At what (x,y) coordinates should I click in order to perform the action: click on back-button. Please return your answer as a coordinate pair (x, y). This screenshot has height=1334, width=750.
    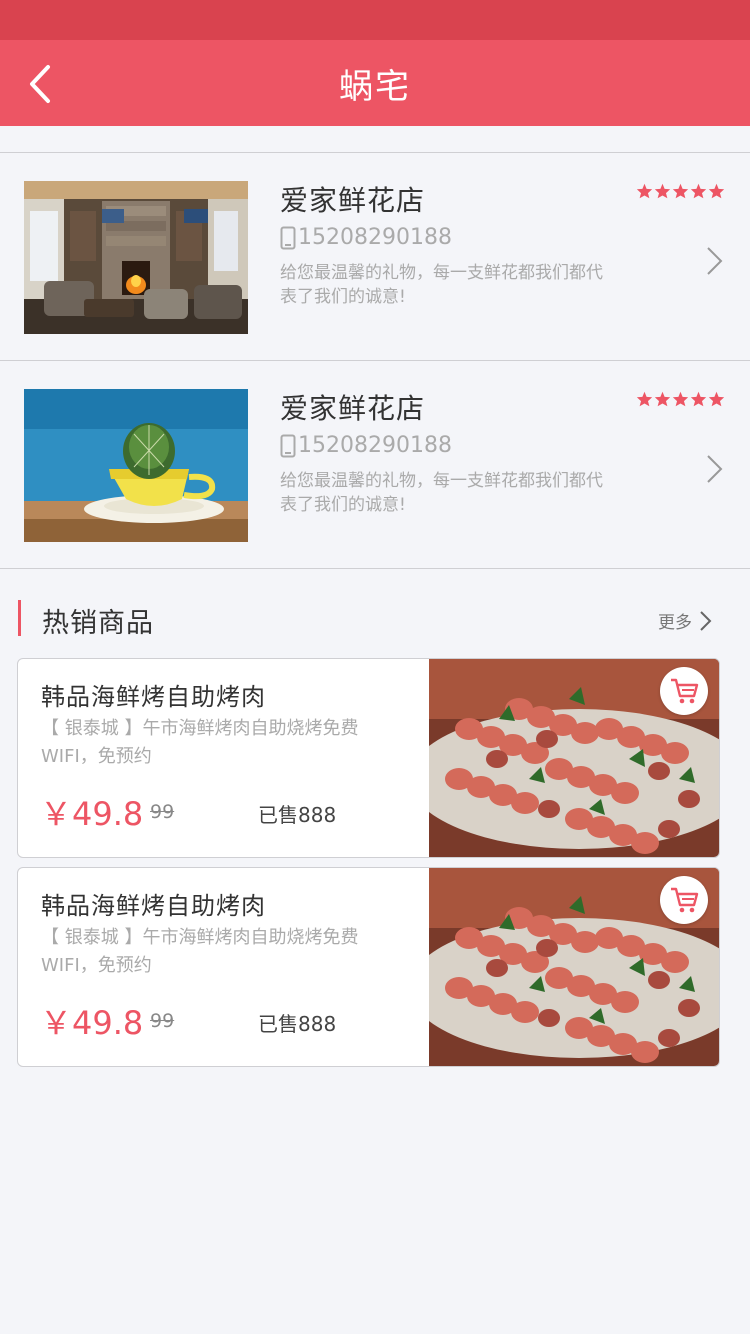
    Looking at the image, I should click on (40, 84).